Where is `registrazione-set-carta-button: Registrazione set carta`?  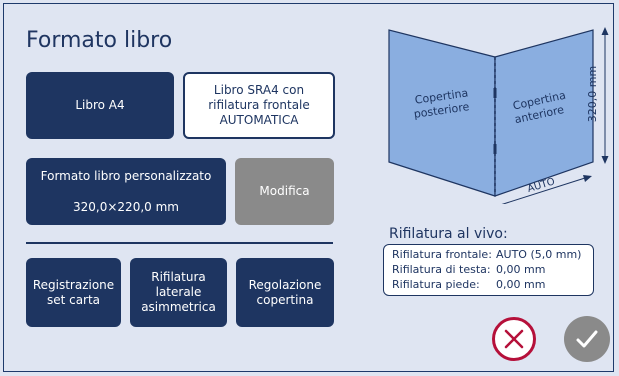
registrazione-set-carta-button: Registrazione set carta is located at coordinates (73, 292).